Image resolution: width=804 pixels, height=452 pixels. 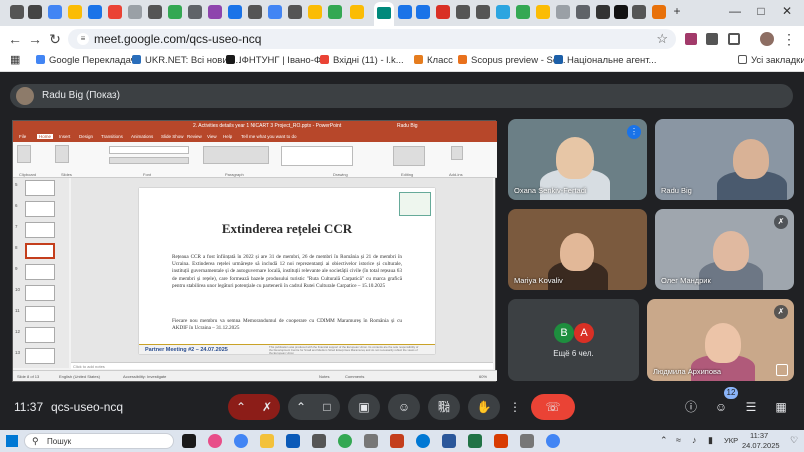 I want to click on forward-arrow-icon: →, so click(x=35, y=39).